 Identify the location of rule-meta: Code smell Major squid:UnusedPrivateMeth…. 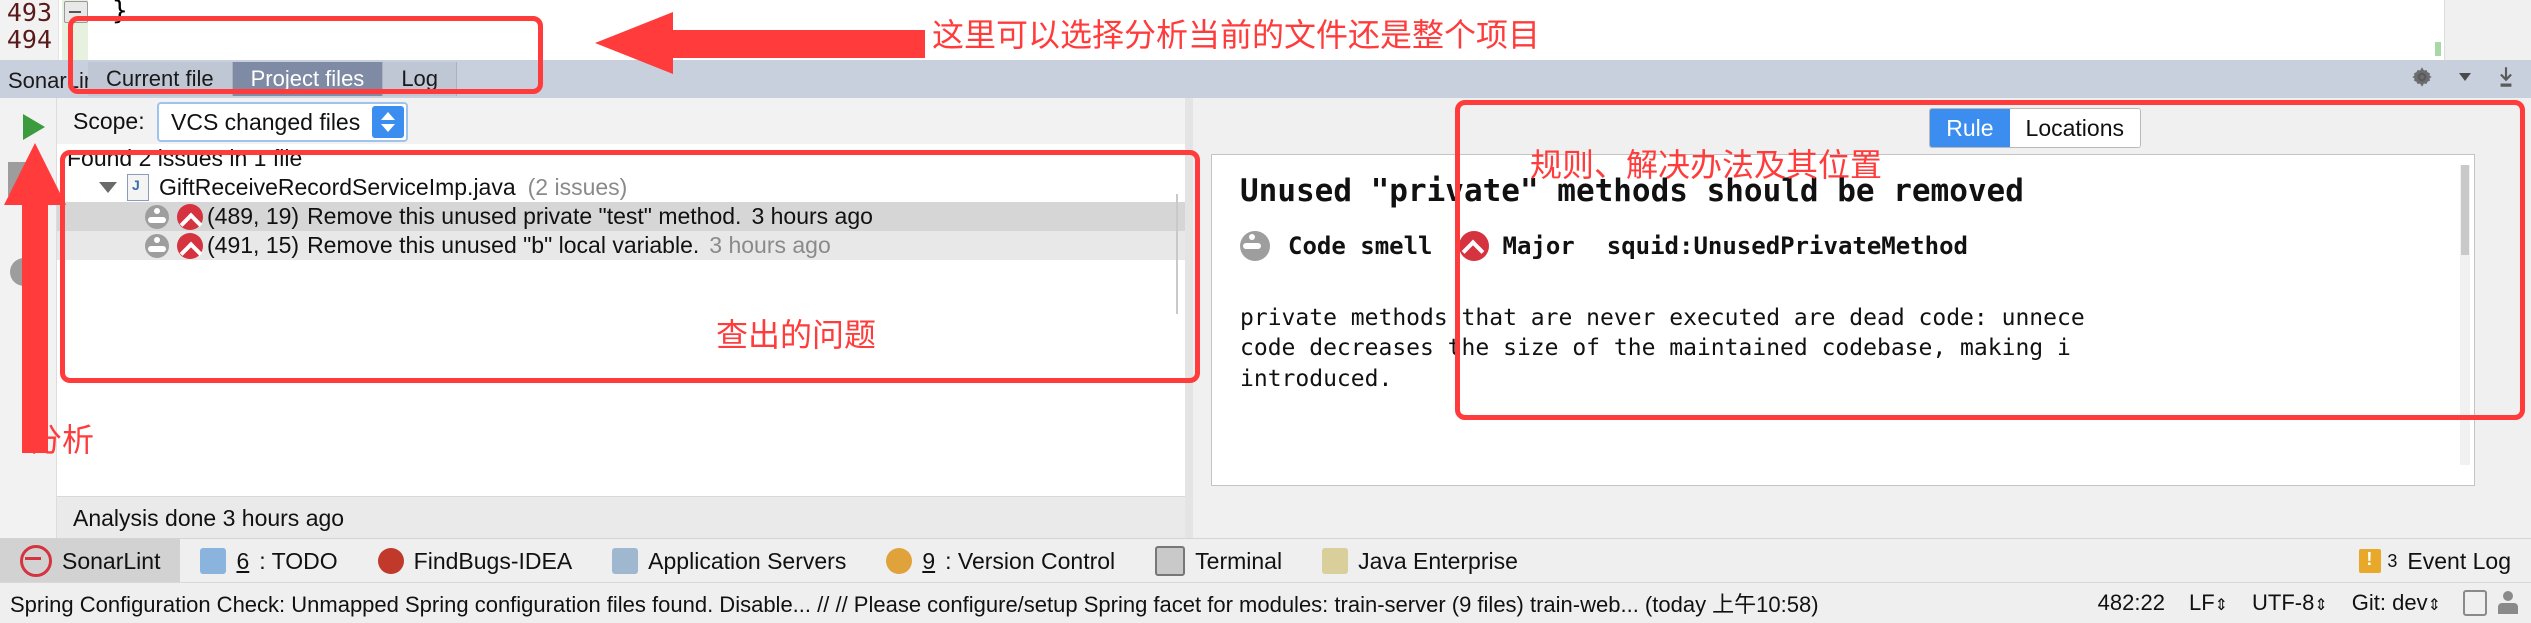
(1857, 246).